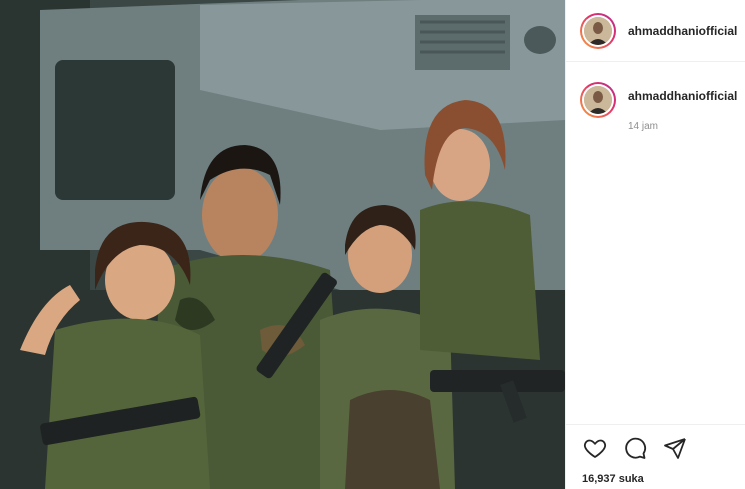 Image resolution: width=745 pixels, height=489 pixels. What do you see at coordinates (682, 126) in the screenshot?
I see `comment-timestamp: 14 jam` at bounding box center [682, 126].